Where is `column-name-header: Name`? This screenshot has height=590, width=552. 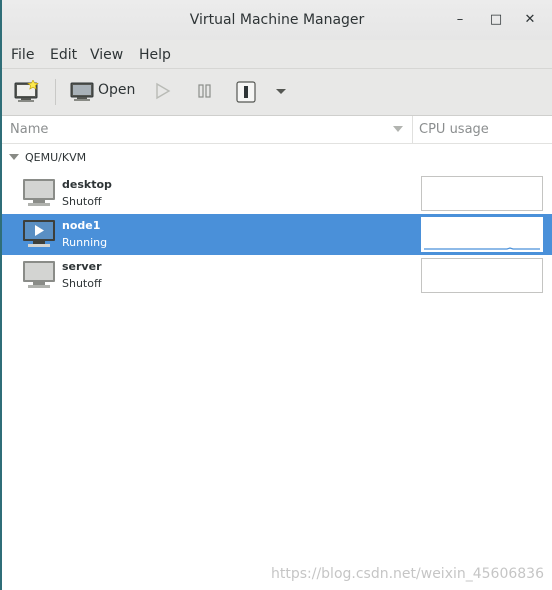
column-name-header: Name is located at coordinates (29, 129).